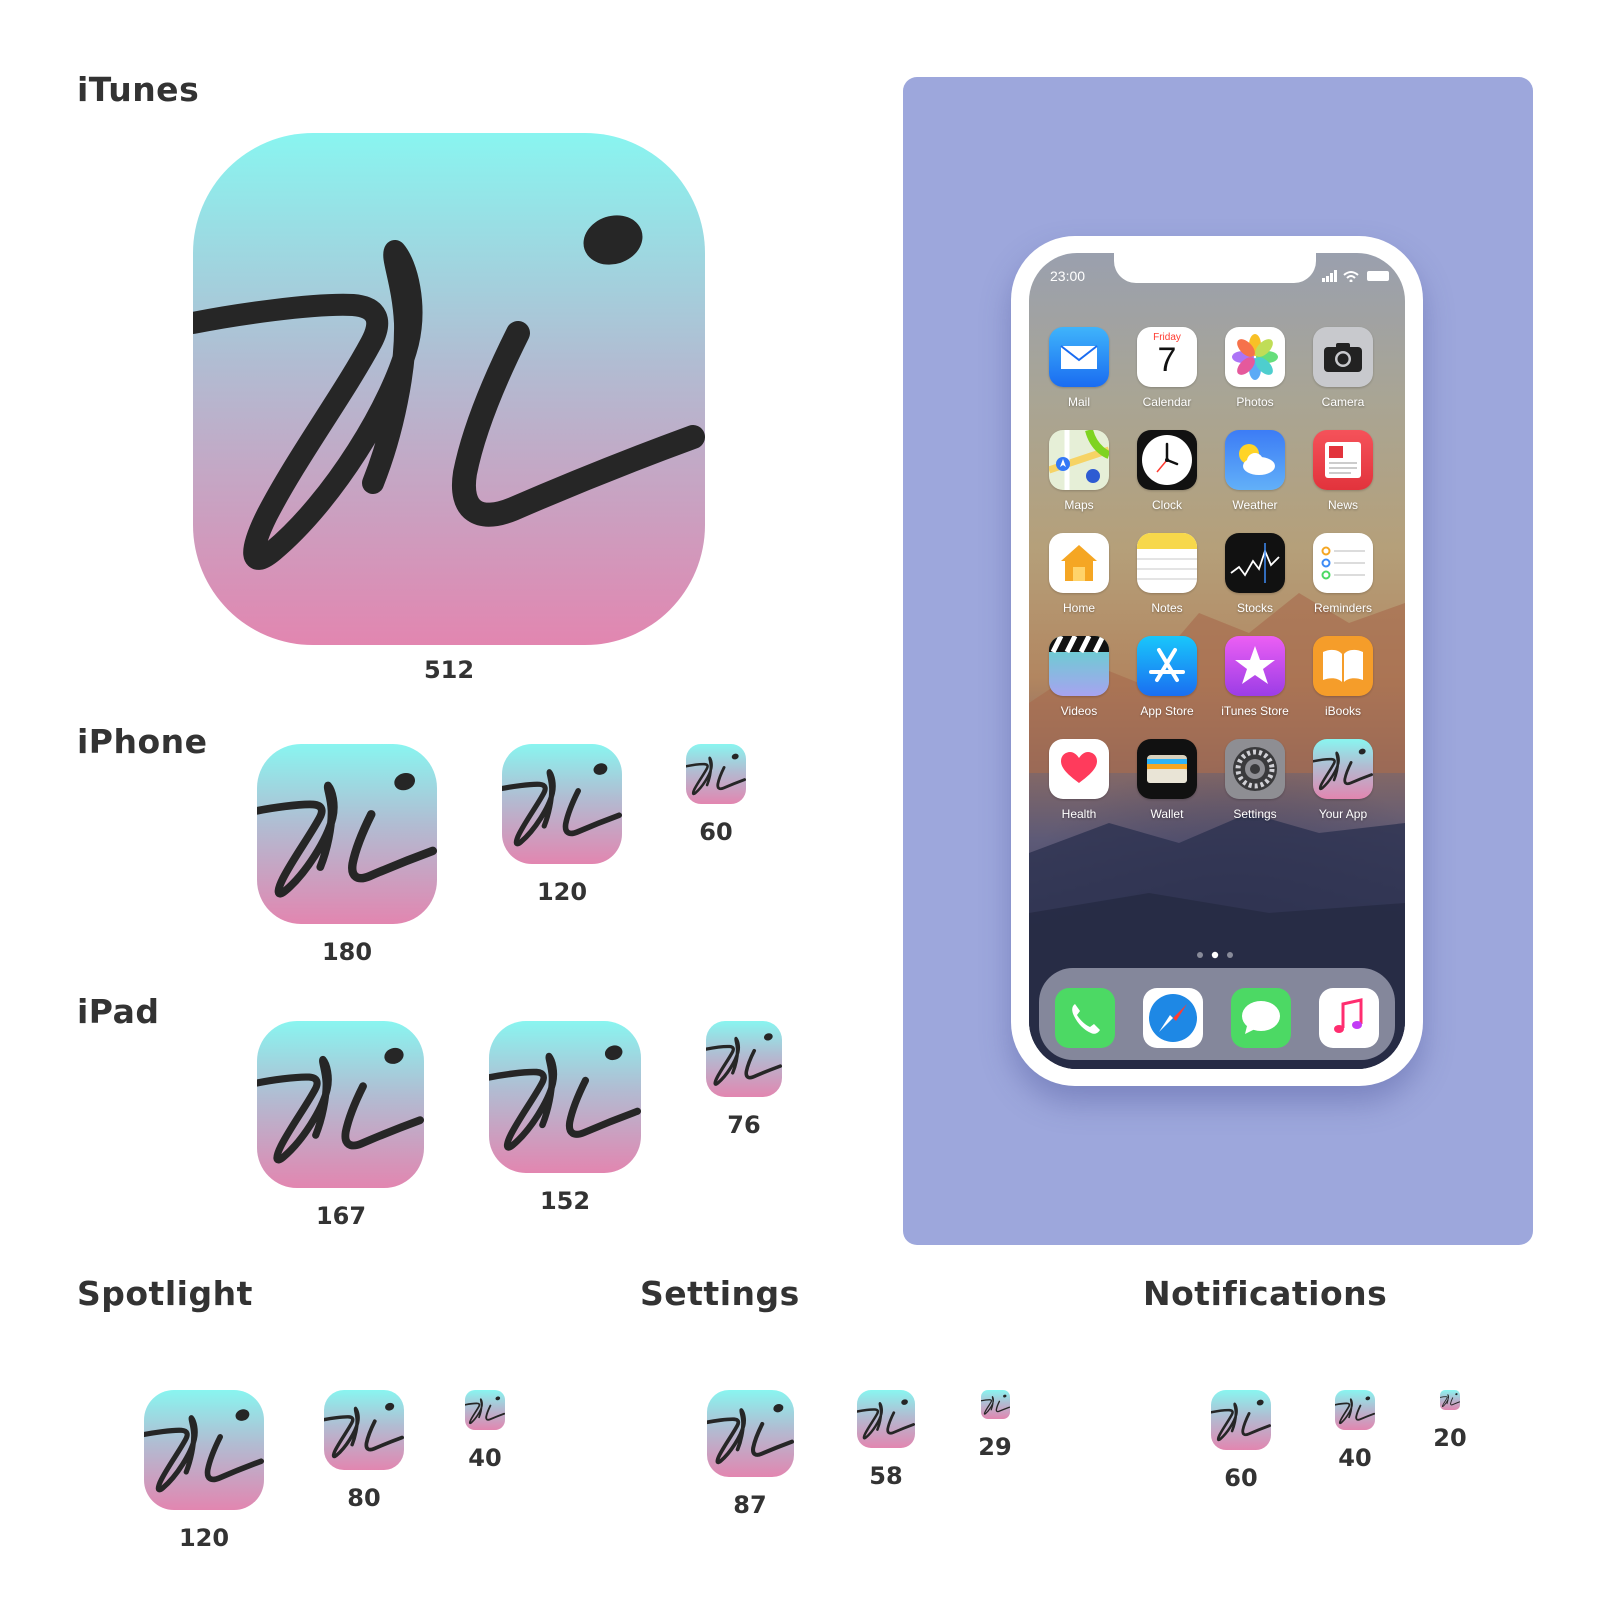 Image resolution: width=1600 pixels, height=1600 pixels. Describe the element at coordinates (1167, 666) in the screenshot. I see `app-store-icon` at that location.